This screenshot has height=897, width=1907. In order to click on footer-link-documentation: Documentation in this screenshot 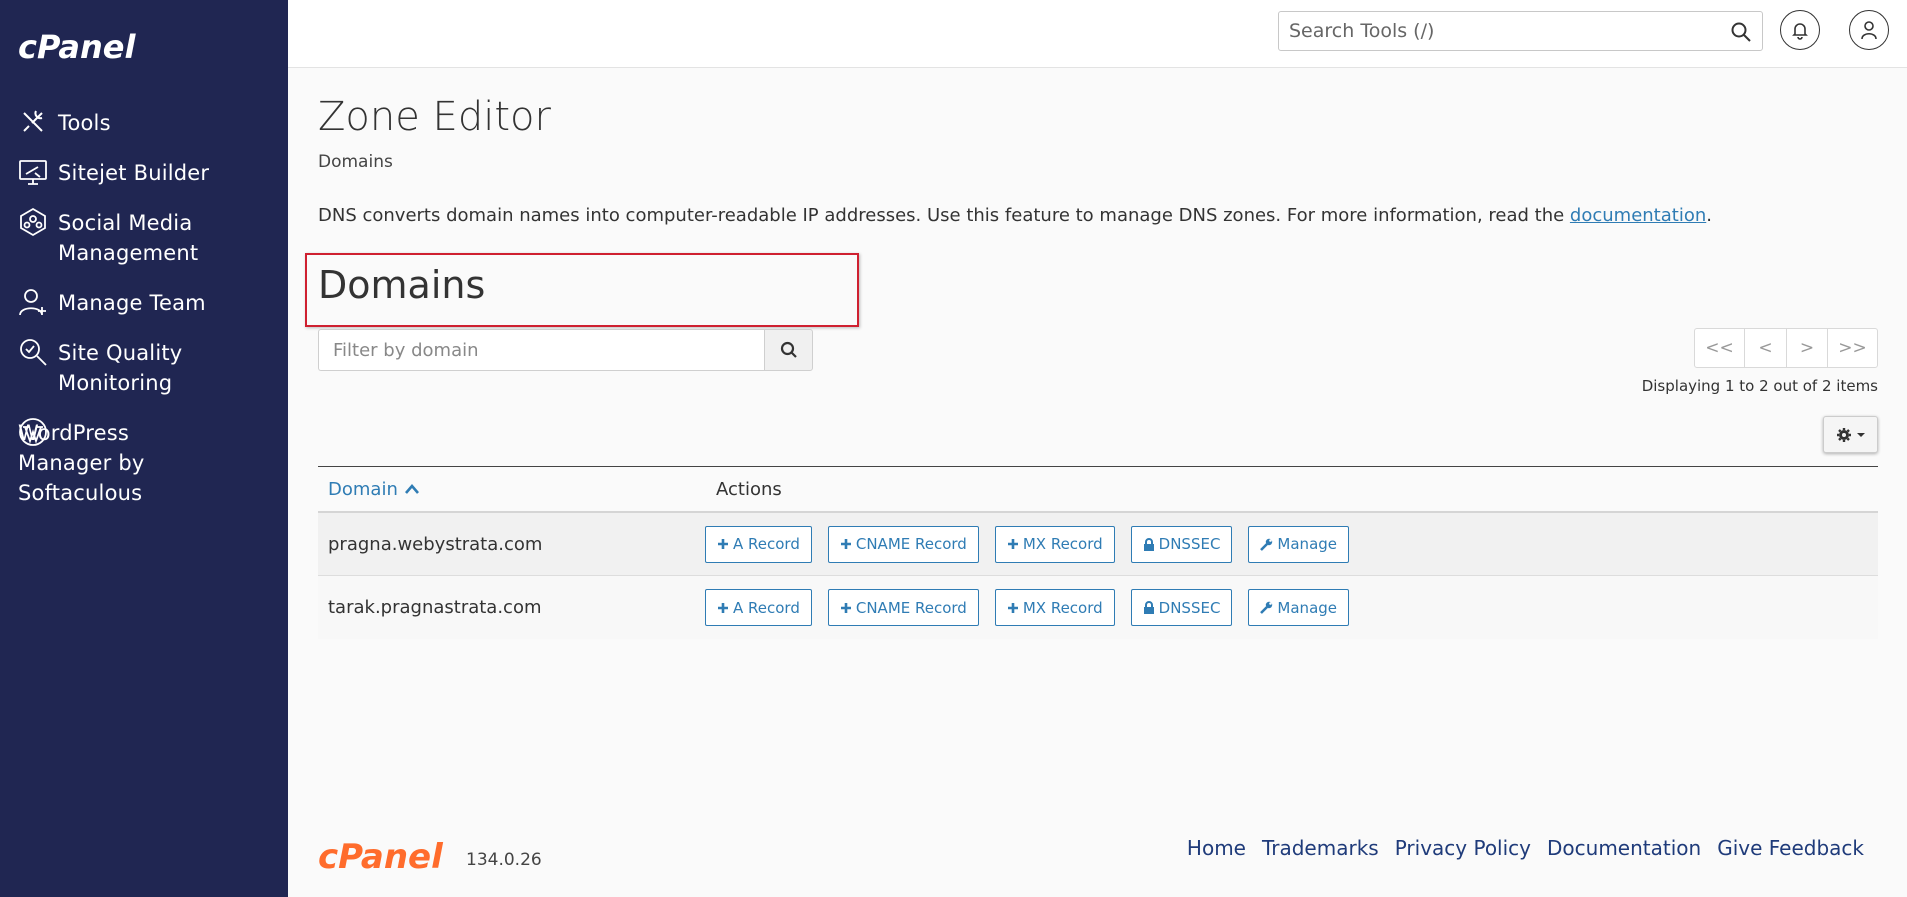, I will do `click(1624, 848)`.